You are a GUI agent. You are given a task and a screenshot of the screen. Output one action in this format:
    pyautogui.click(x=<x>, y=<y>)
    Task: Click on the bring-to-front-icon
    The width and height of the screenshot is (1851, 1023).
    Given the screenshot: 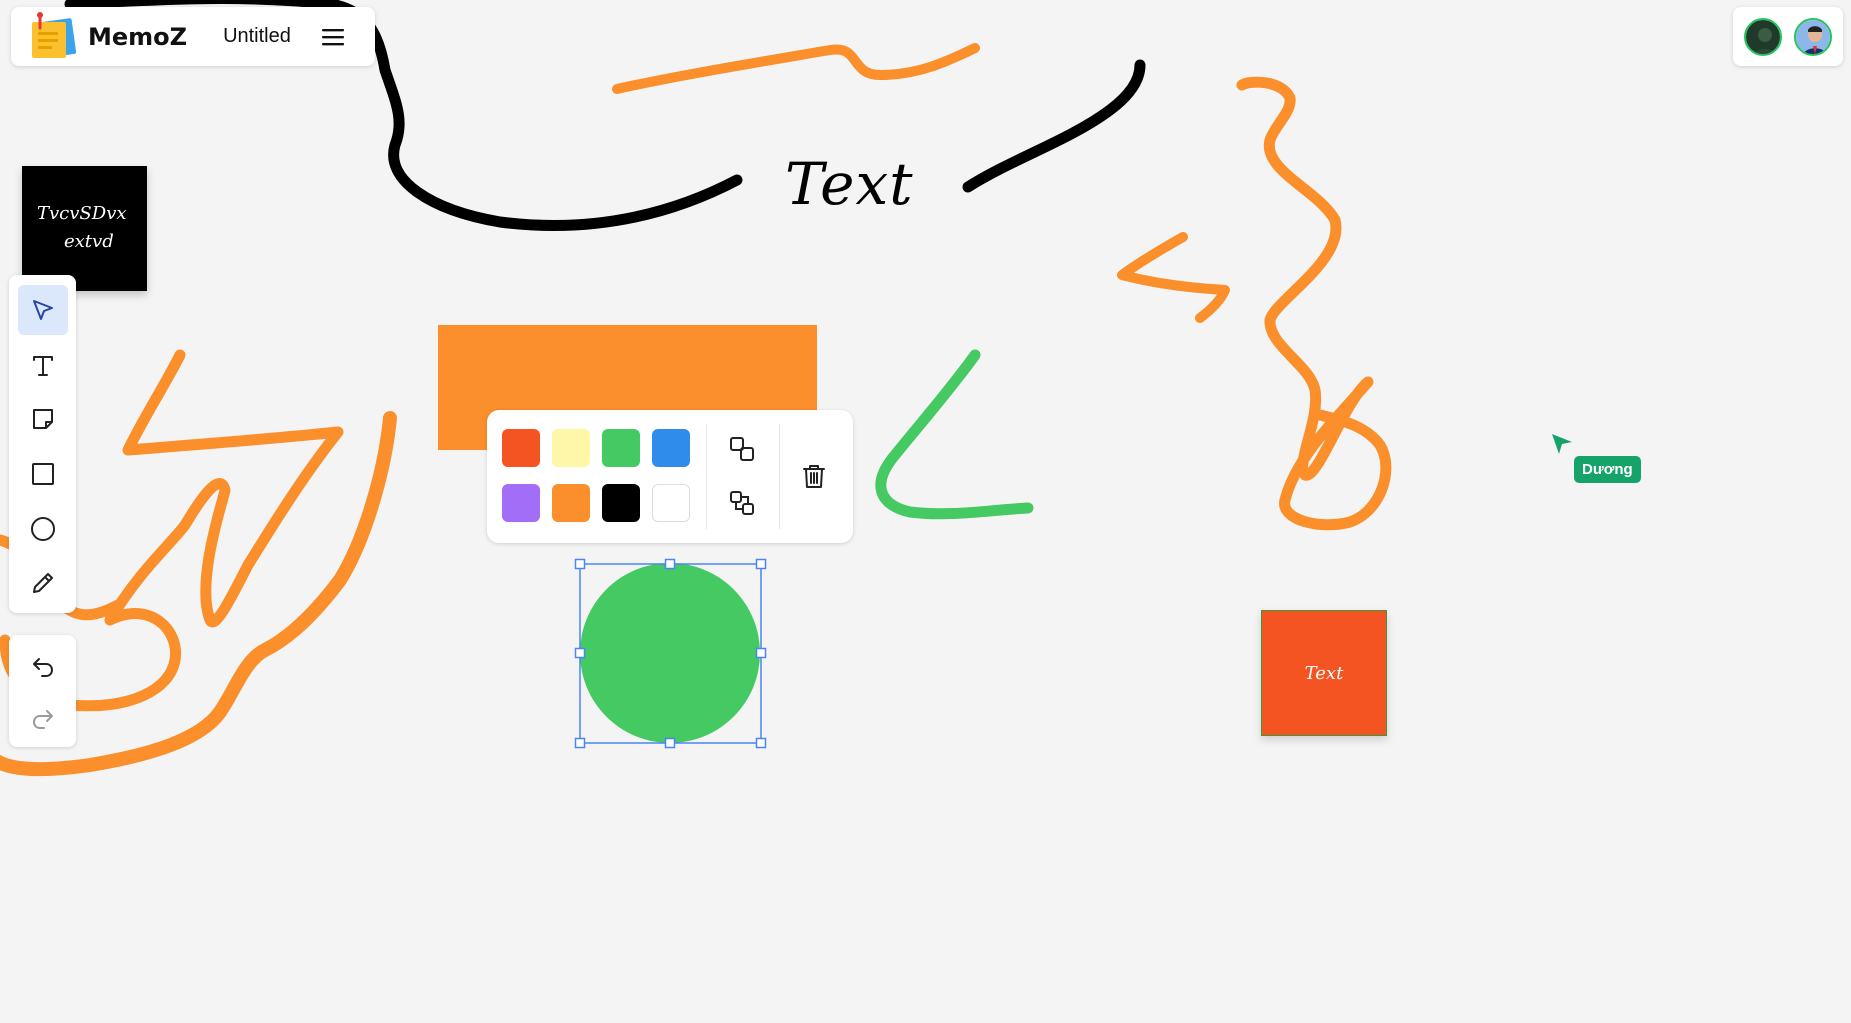 What is the action you would take?
    pyautogui.click(x=742, y=449)
    